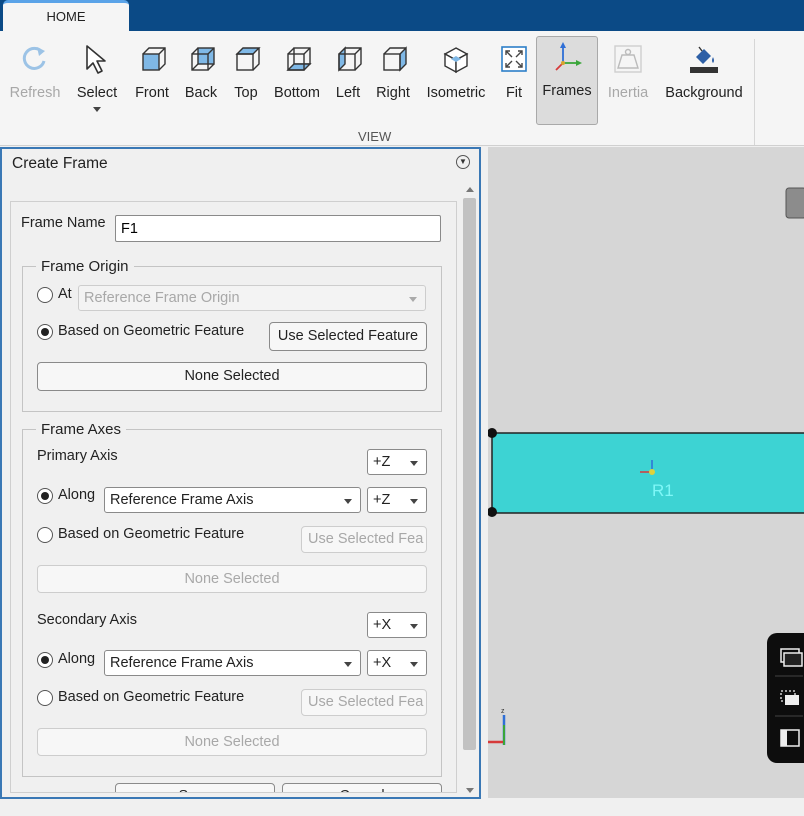 The height and width of the screenshot is (816, 804). Describe the element at coordinates (704, 59) in the screenshot. I see `paint-bucket-icon` at that location.